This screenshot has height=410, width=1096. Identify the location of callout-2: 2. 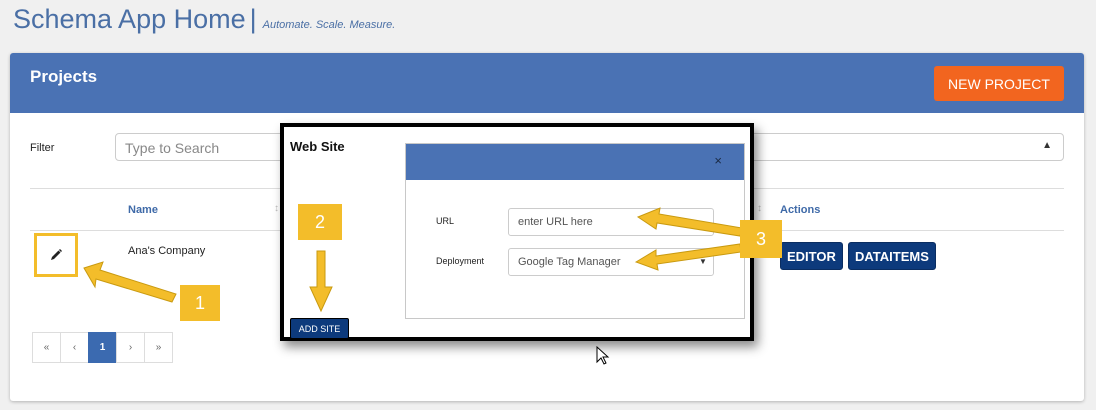
(320, 222).